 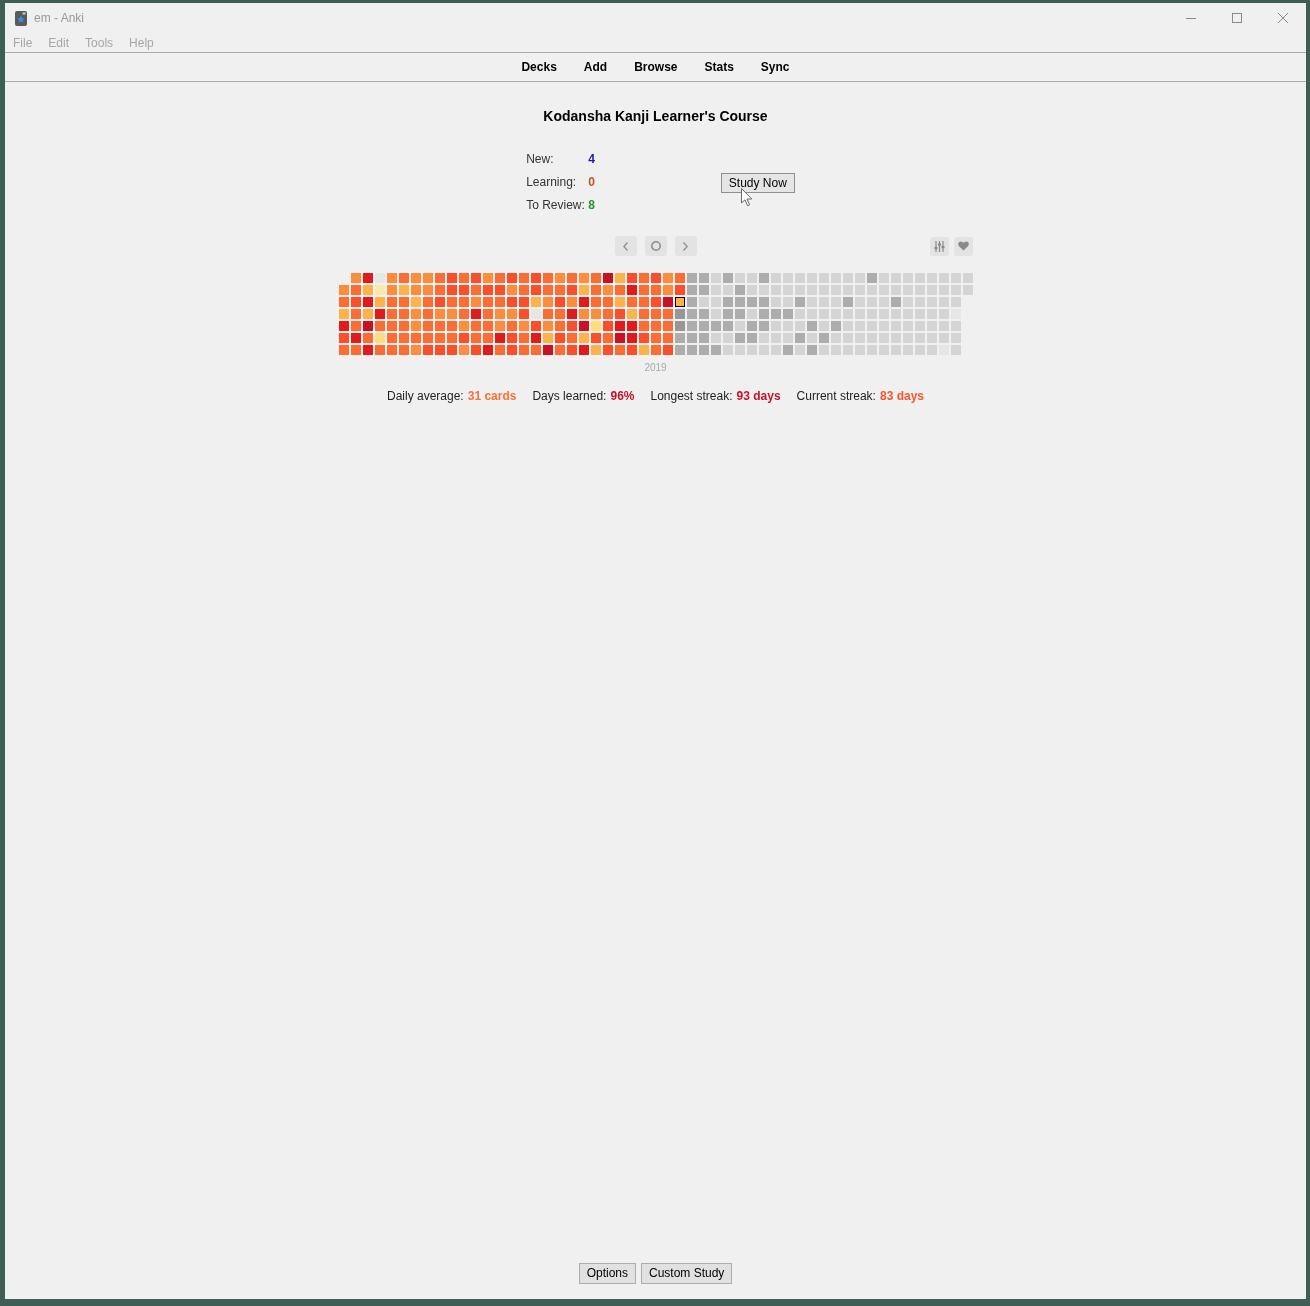 I want to click on next-button, so click(x=685, y=246).